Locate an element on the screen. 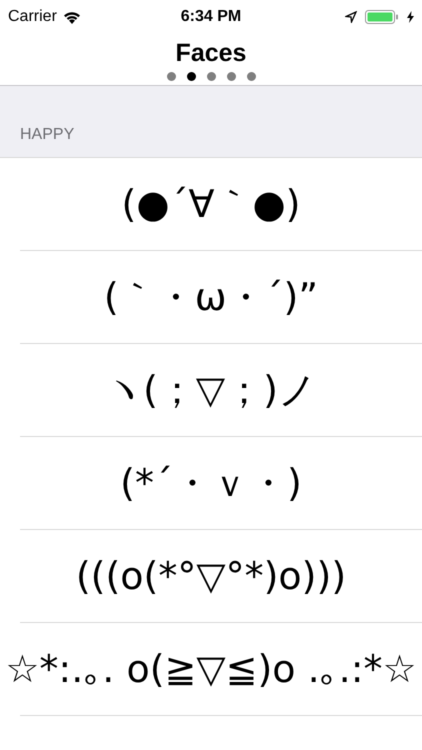  battery-icon is located at coordinates (382, 17).